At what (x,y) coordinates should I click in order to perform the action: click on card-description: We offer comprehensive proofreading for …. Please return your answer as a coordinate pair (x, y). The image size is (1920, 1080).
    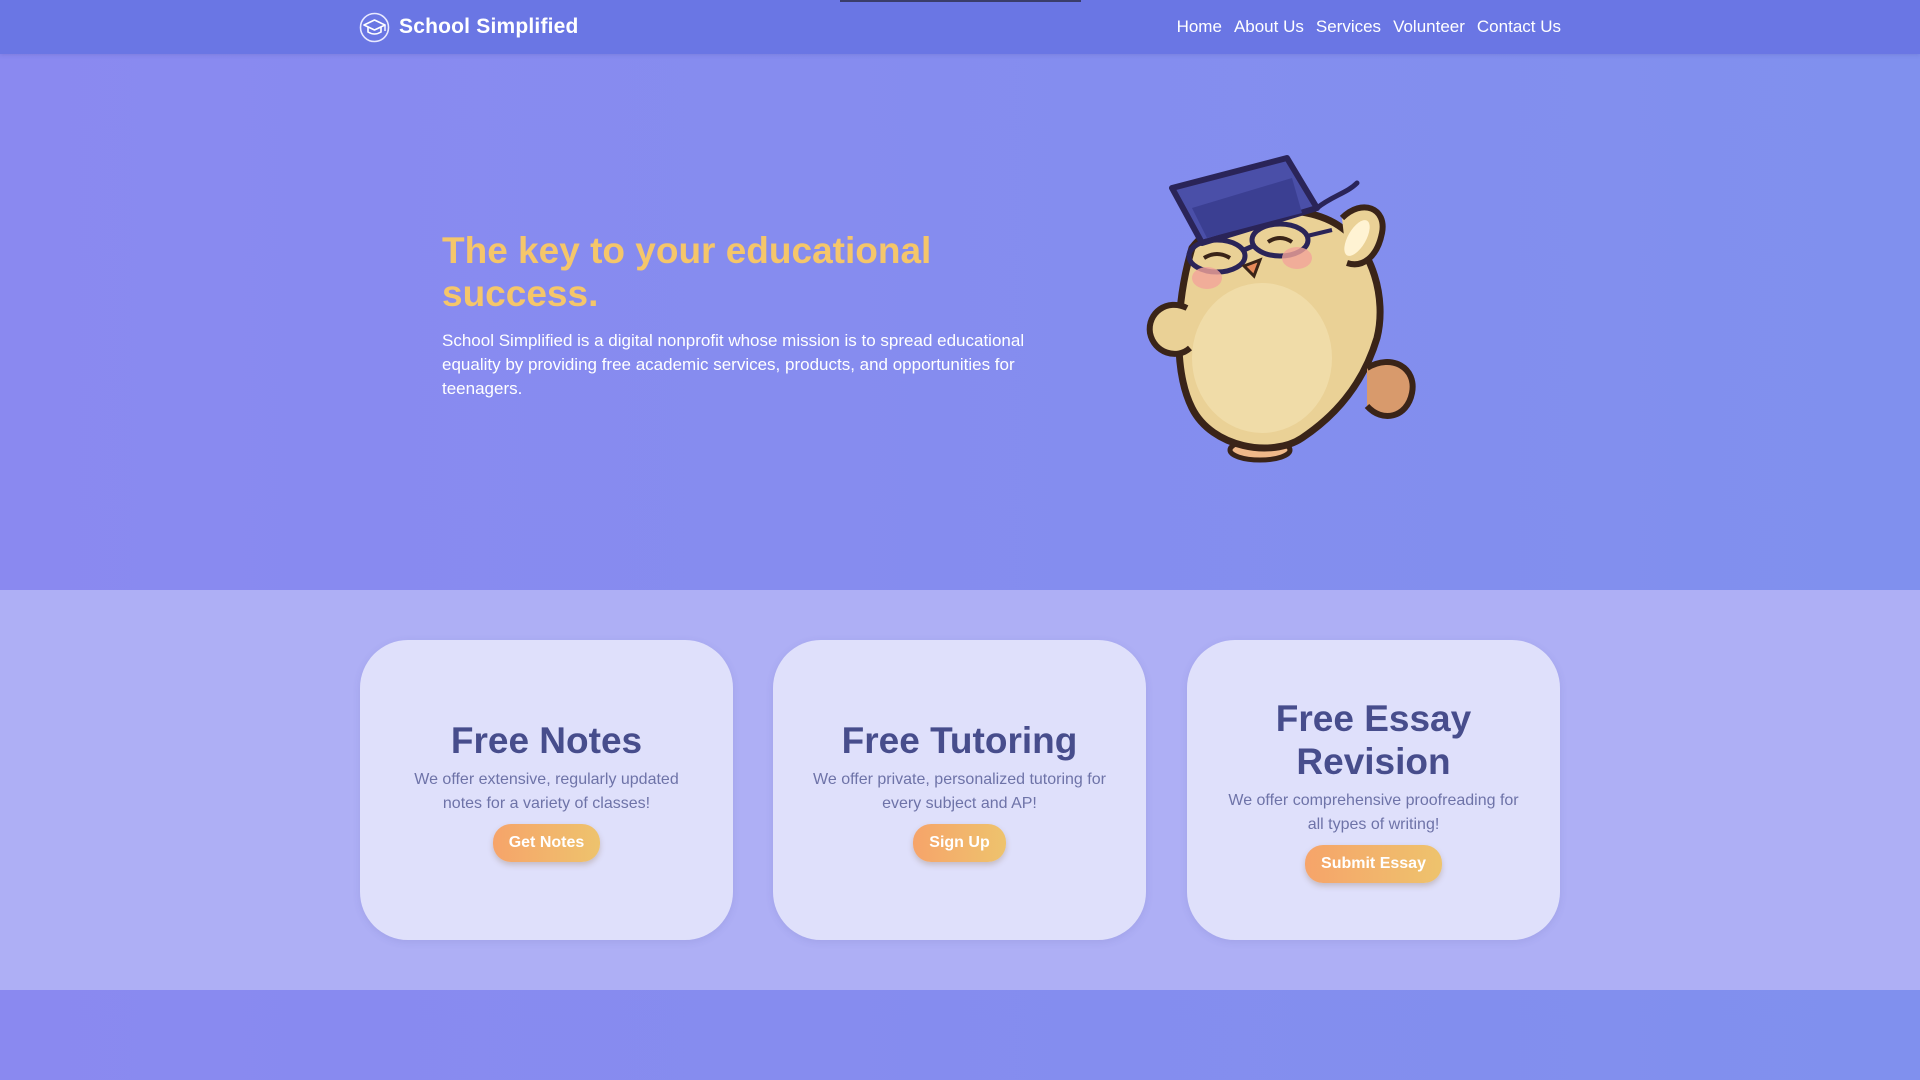
    Looking at the image, I should click on (1373, 812).